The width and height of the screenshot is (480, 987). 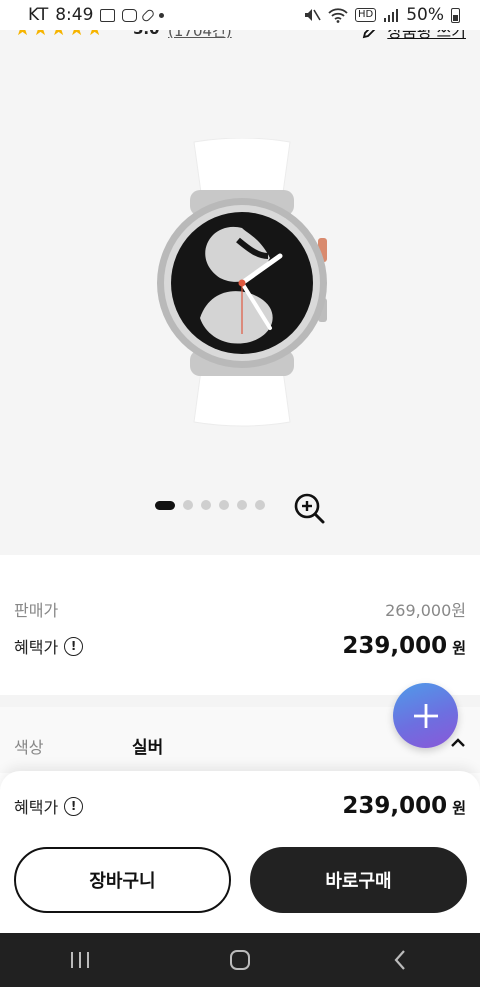 What do you see at coordinates (96, 15) in the screenshot?
I see `status-left: KT 8:49` at bounding box center [96, 15].